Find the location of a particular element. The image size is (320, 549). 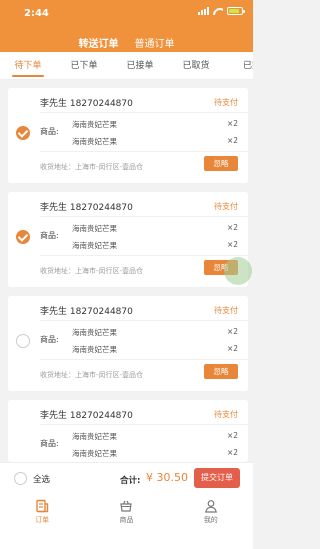

select-all-checkbox is located at coordinates (20, 478).